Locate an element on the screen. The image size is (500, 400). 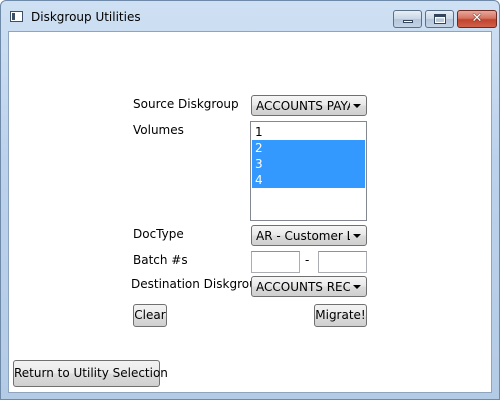
list-item: 3 is located at coordinates (308, 164).